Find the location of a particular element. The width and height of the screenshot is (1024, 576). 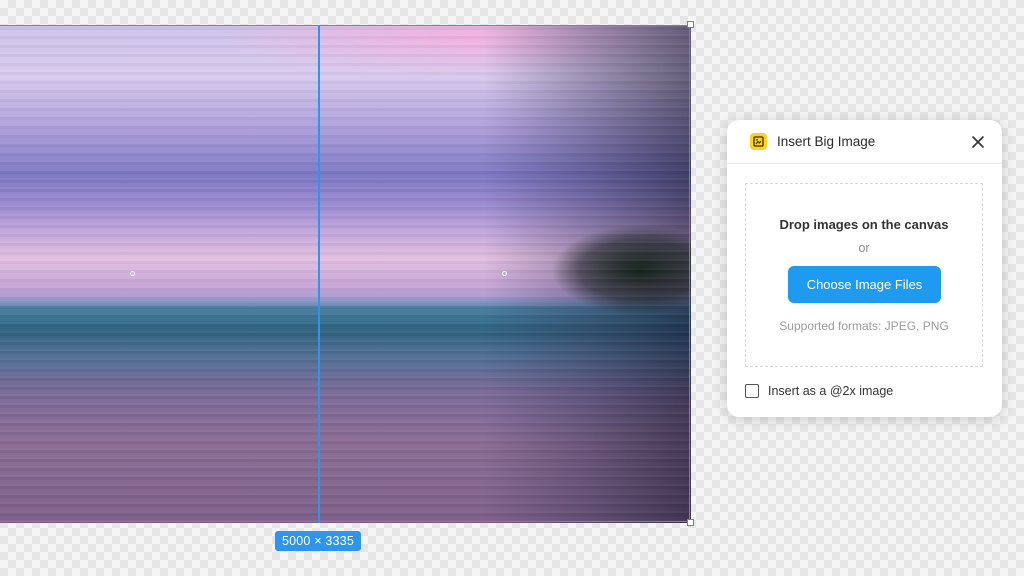

insert-2x-checkbox is located at coordinates (752, 391).